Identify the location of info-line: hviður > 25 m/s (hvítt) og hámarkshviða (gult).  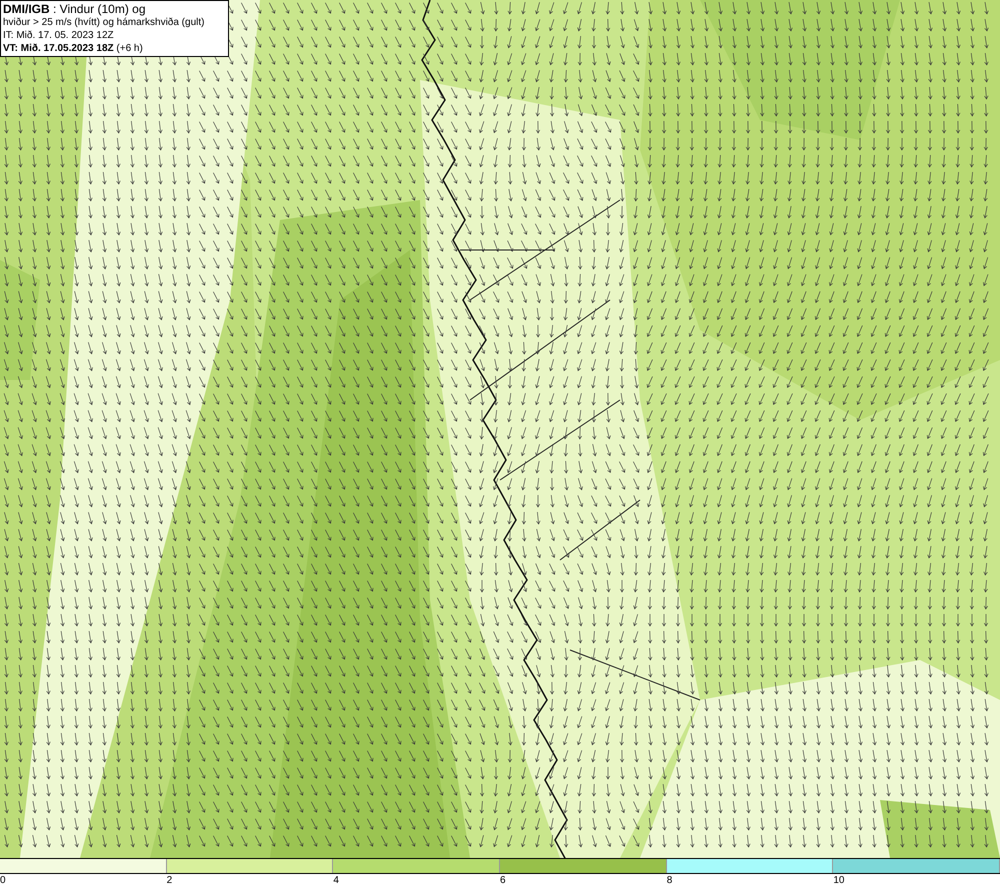
(104, 22).